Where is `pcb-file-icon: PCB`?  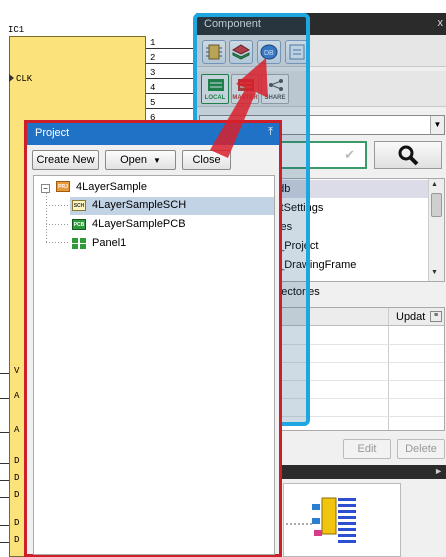
pcb-file-icon: PCB is located at coordinates (79, 224).